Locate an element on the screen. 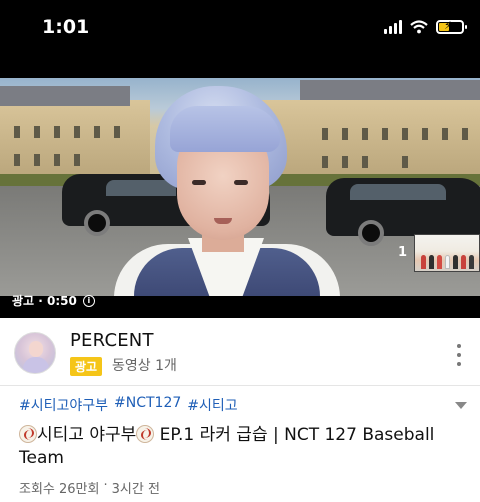 The image size is (480, 502). video-title-prefix: 시티고 야구부 is located at coordinates (87, 435).